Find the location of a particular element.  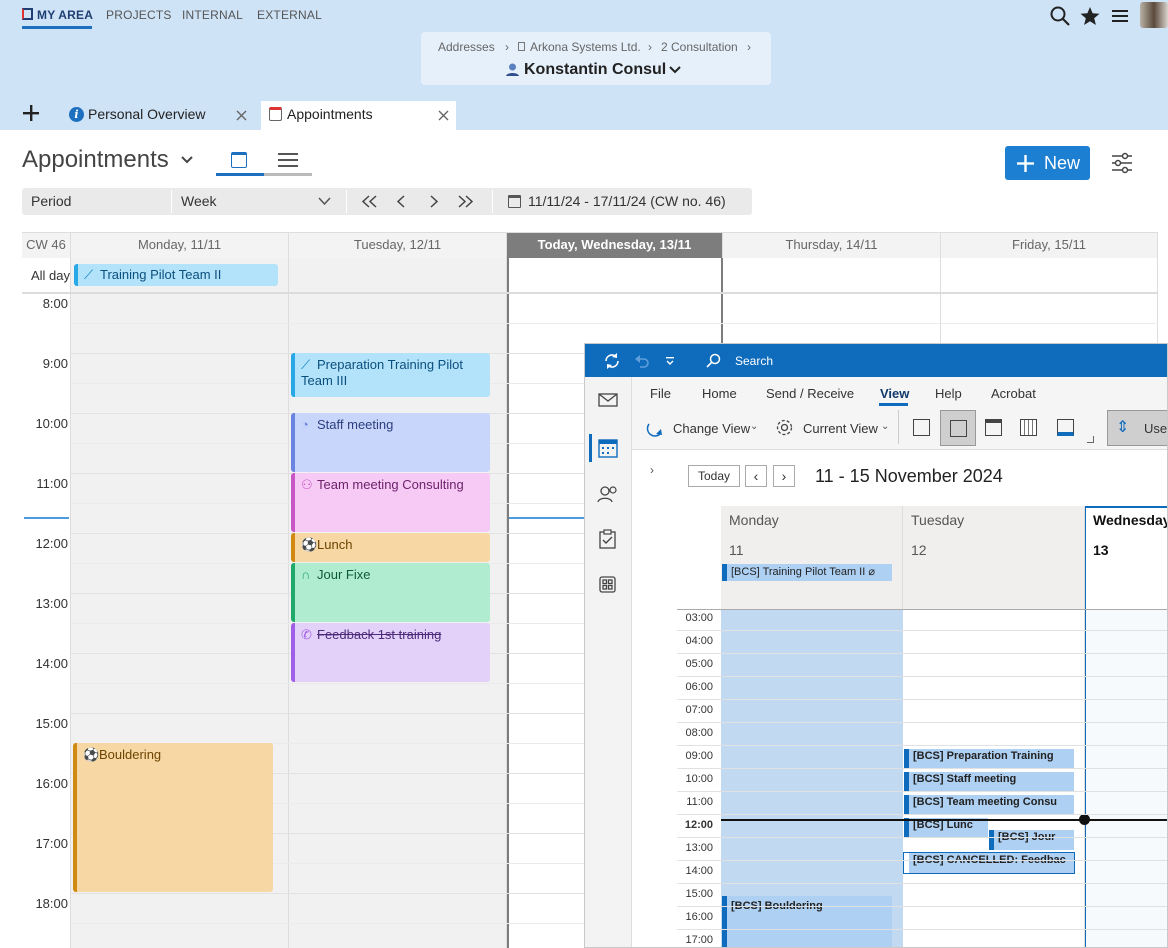

quick-access-dropdown-icon is located at coordinates (670, 361).